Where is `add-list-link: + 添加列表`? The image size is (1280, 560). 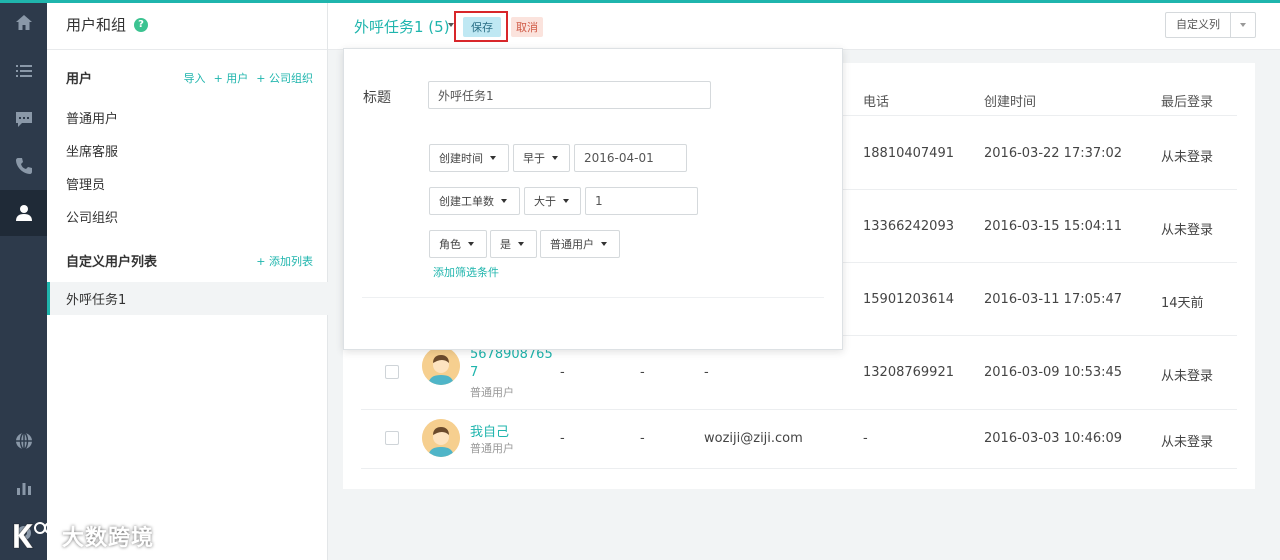 add-list-link: + 添加列表 is located at coordinates (284, 261).